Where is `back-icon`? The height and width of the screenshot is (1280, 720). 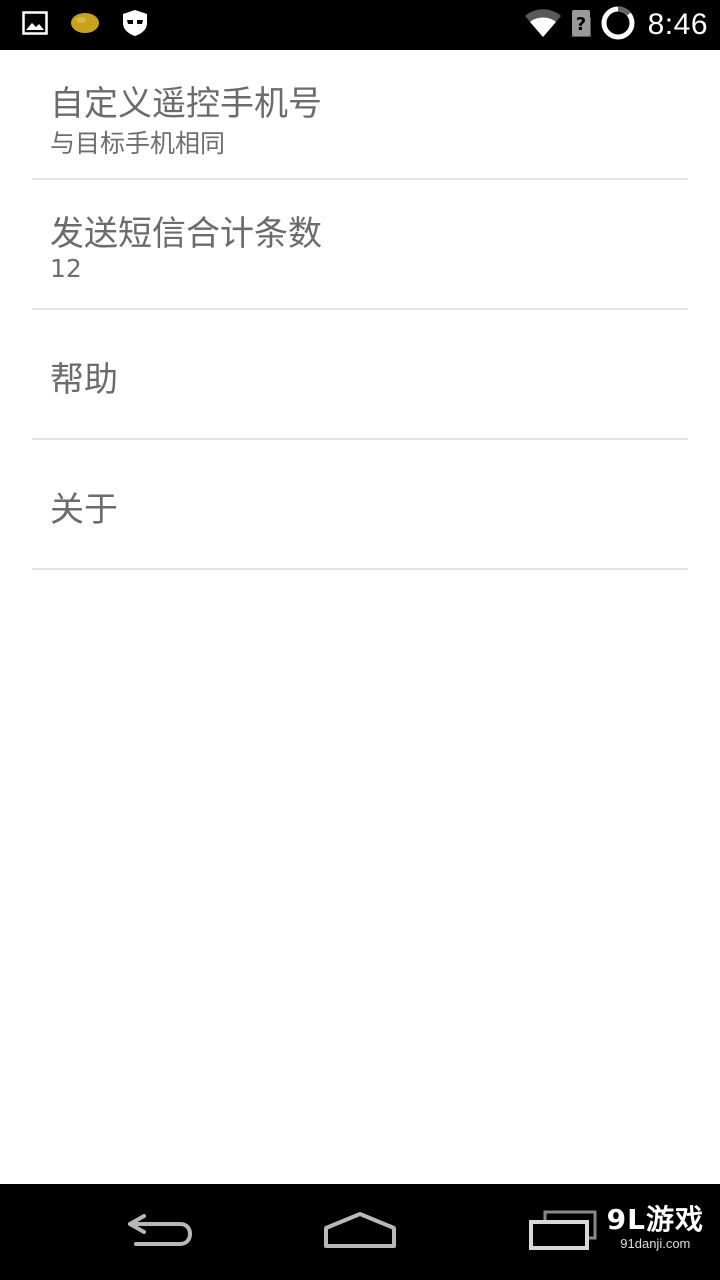
back-icon is located at coordinates (160, 1232).